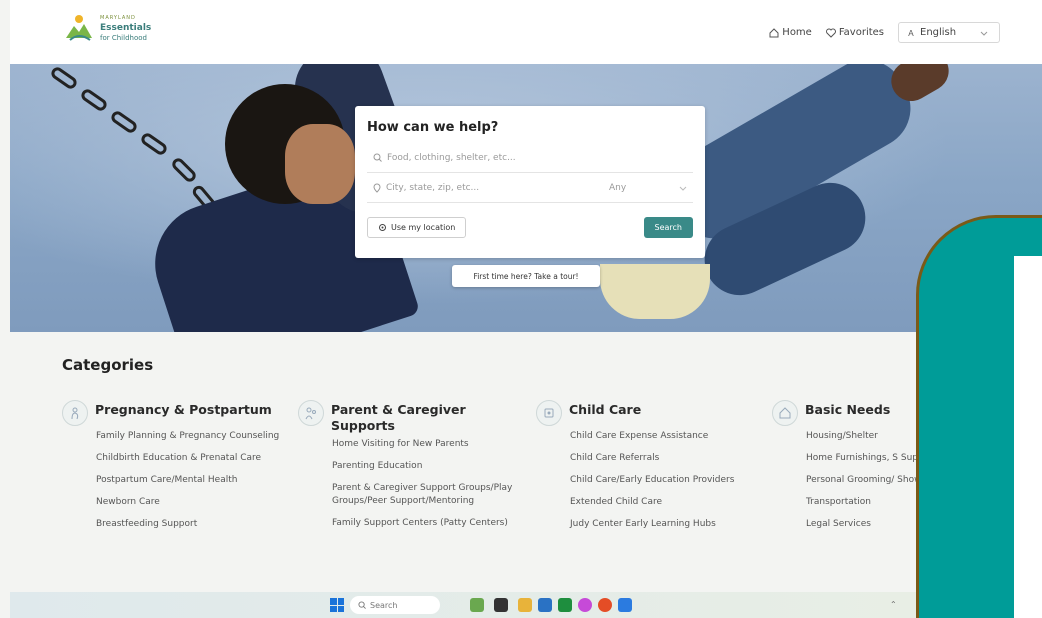  I want to click on use-my-location-label: Use my location, so click(423, 227).